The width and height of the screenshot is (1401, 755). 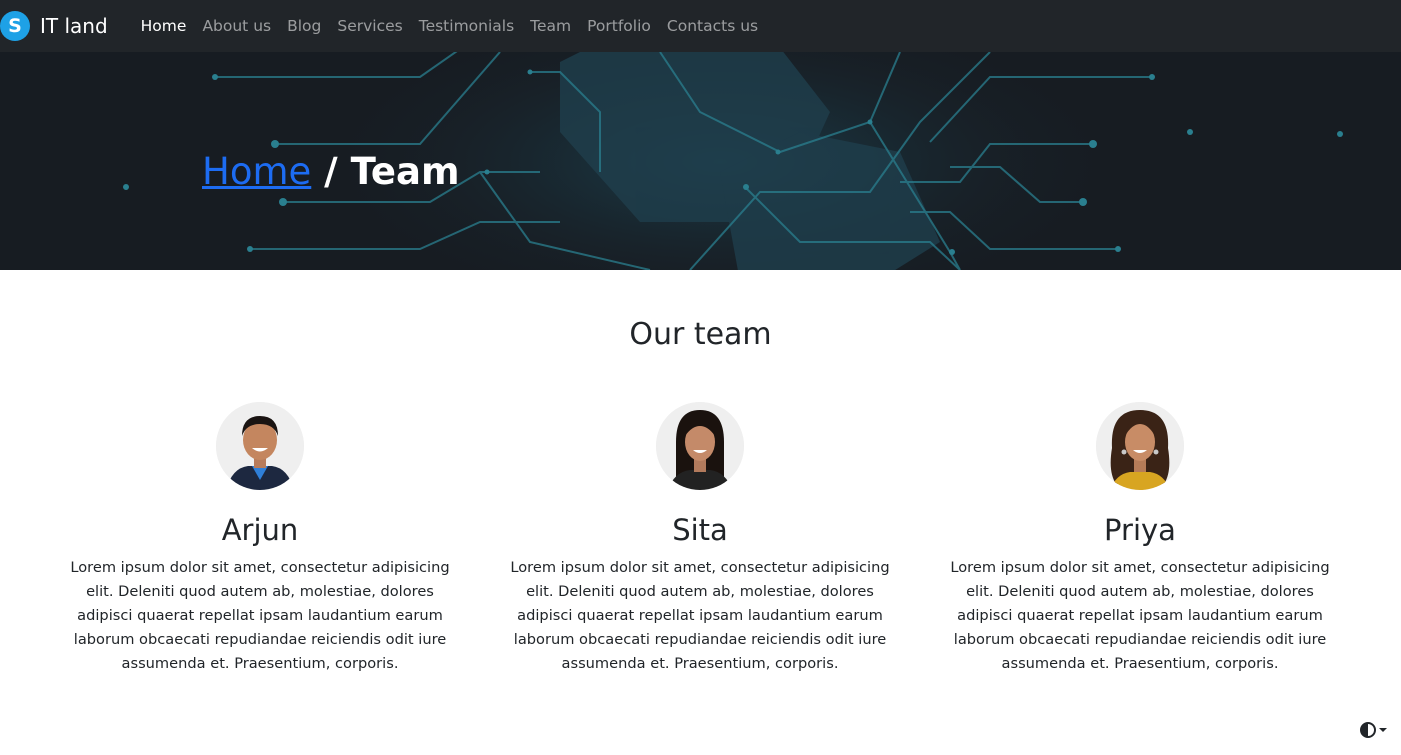 I want to click on nav-link-testimonials: Testimonials, so click(x=466, y=26).